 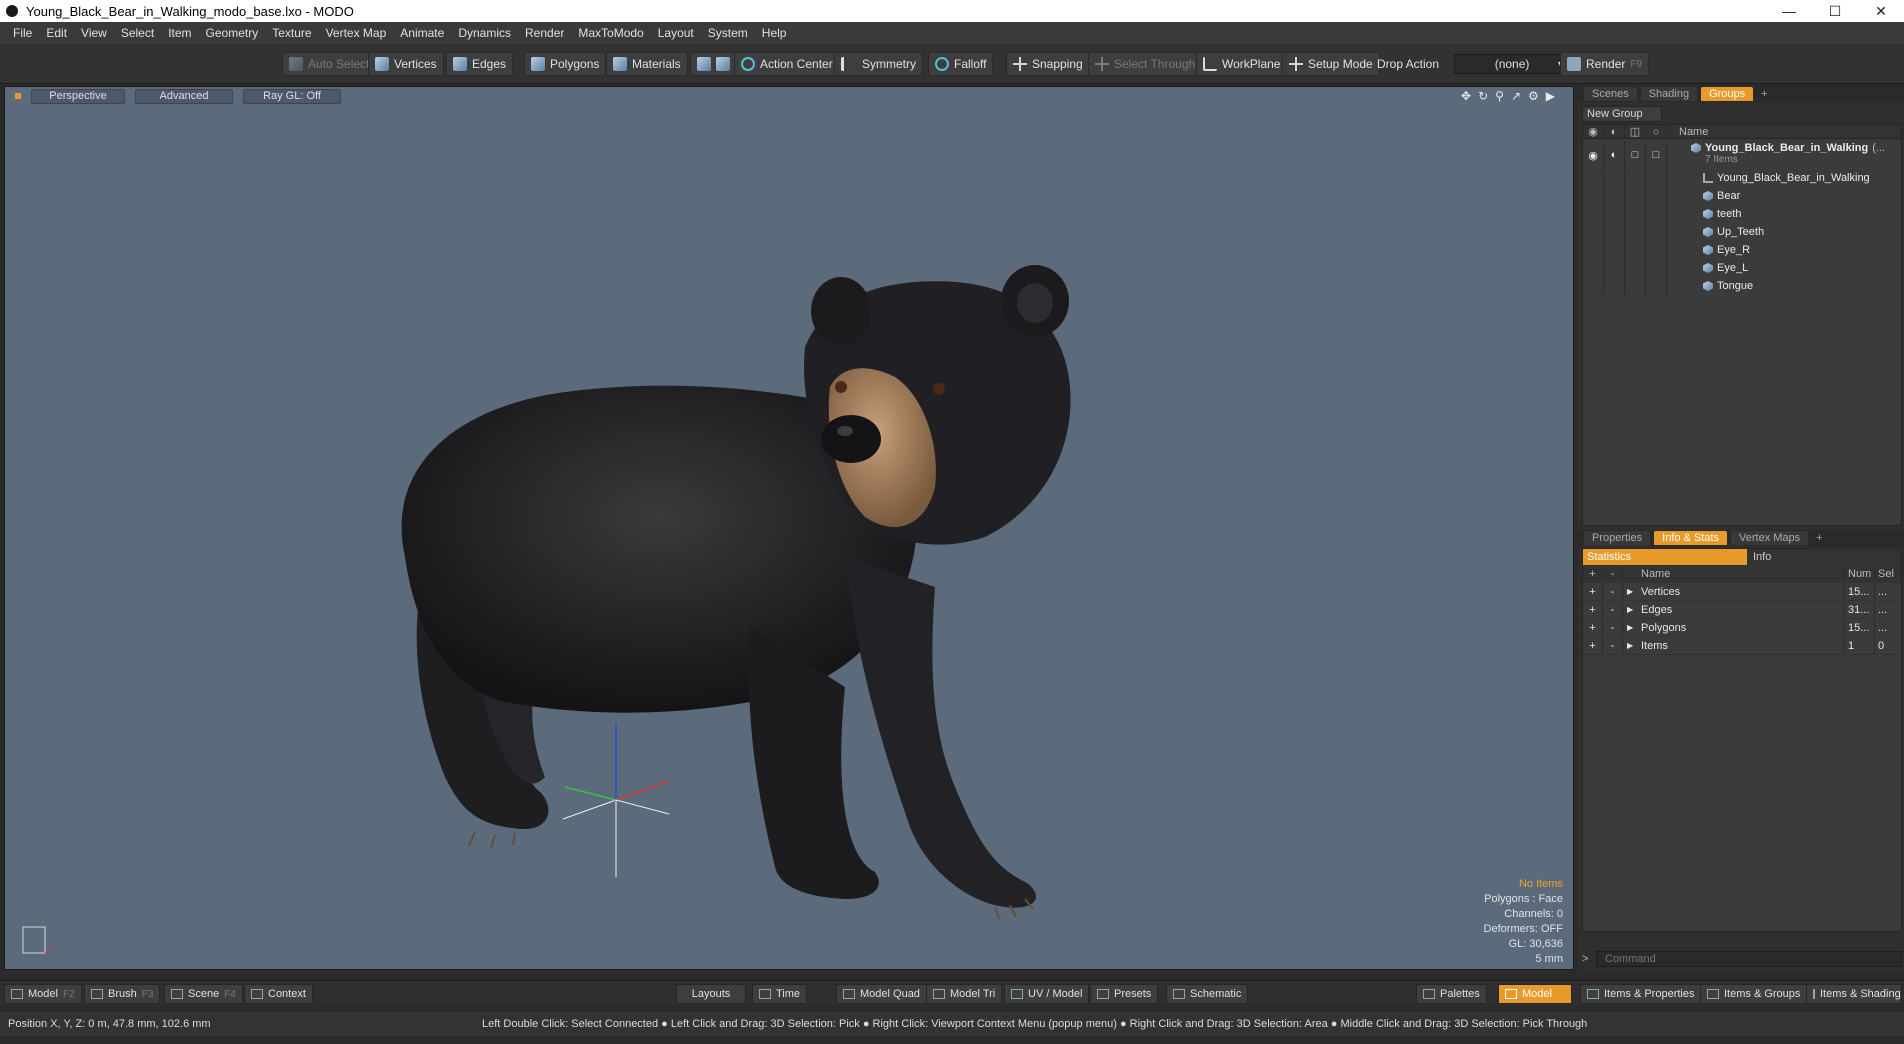 I want to click on rotate-icon: ↻, so click(x=1483, y=96).